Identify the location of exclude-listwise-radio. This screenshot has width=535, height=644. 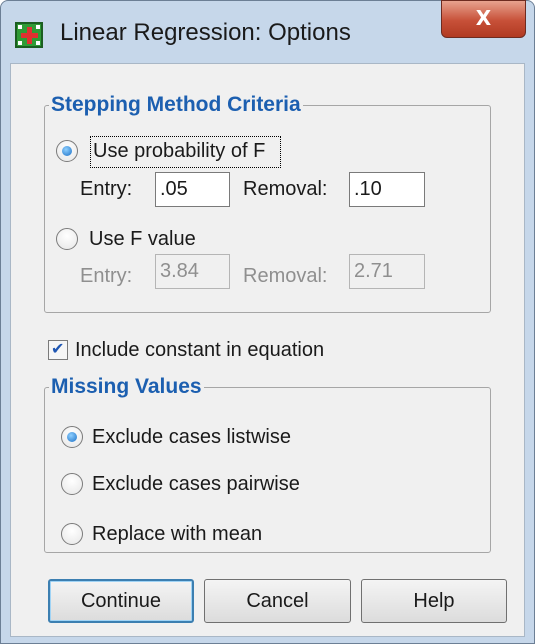
(72, 437).